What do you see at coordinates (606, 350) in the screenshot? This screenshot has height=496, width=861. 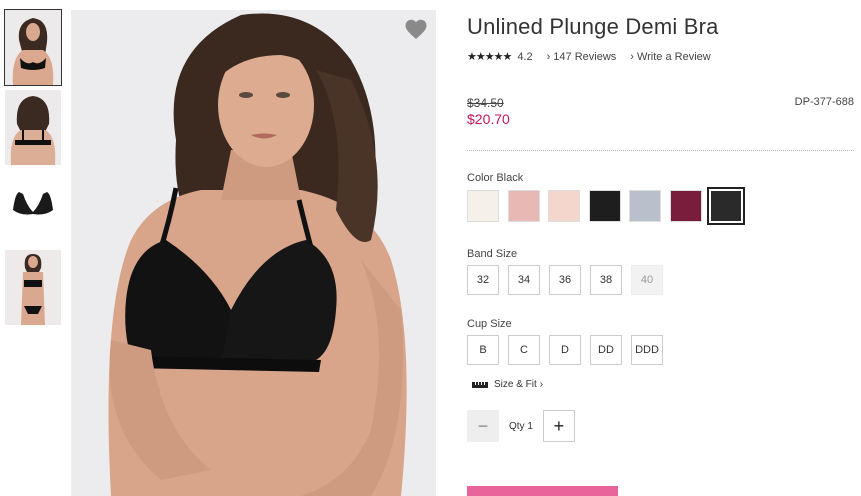 I see `cup-size-option: DD` at bounding box center [606, 350].